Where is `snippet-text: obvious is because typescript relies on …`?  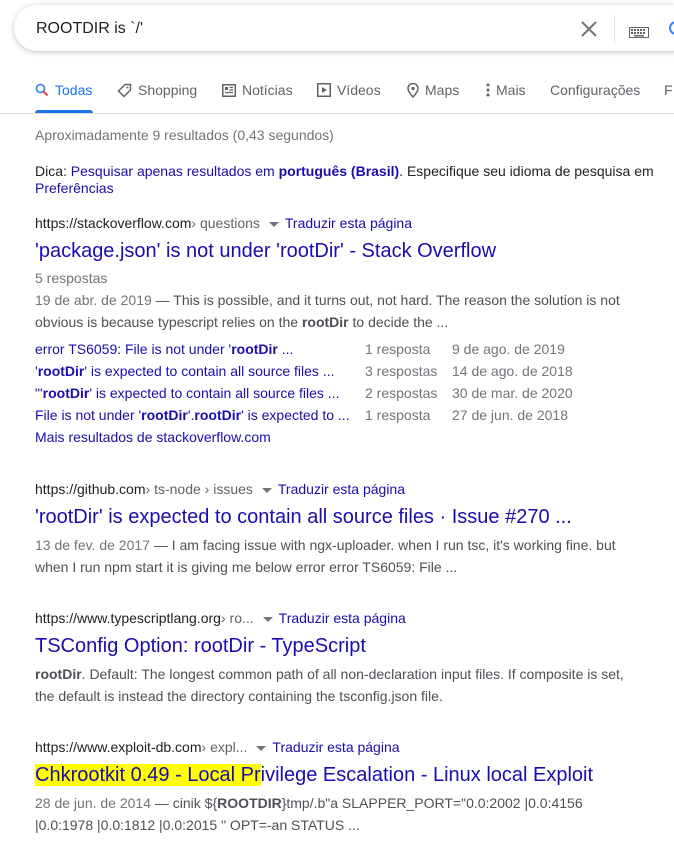 snippet-text: obvious is because typescript relies on … is located at coordinates (168, 322).